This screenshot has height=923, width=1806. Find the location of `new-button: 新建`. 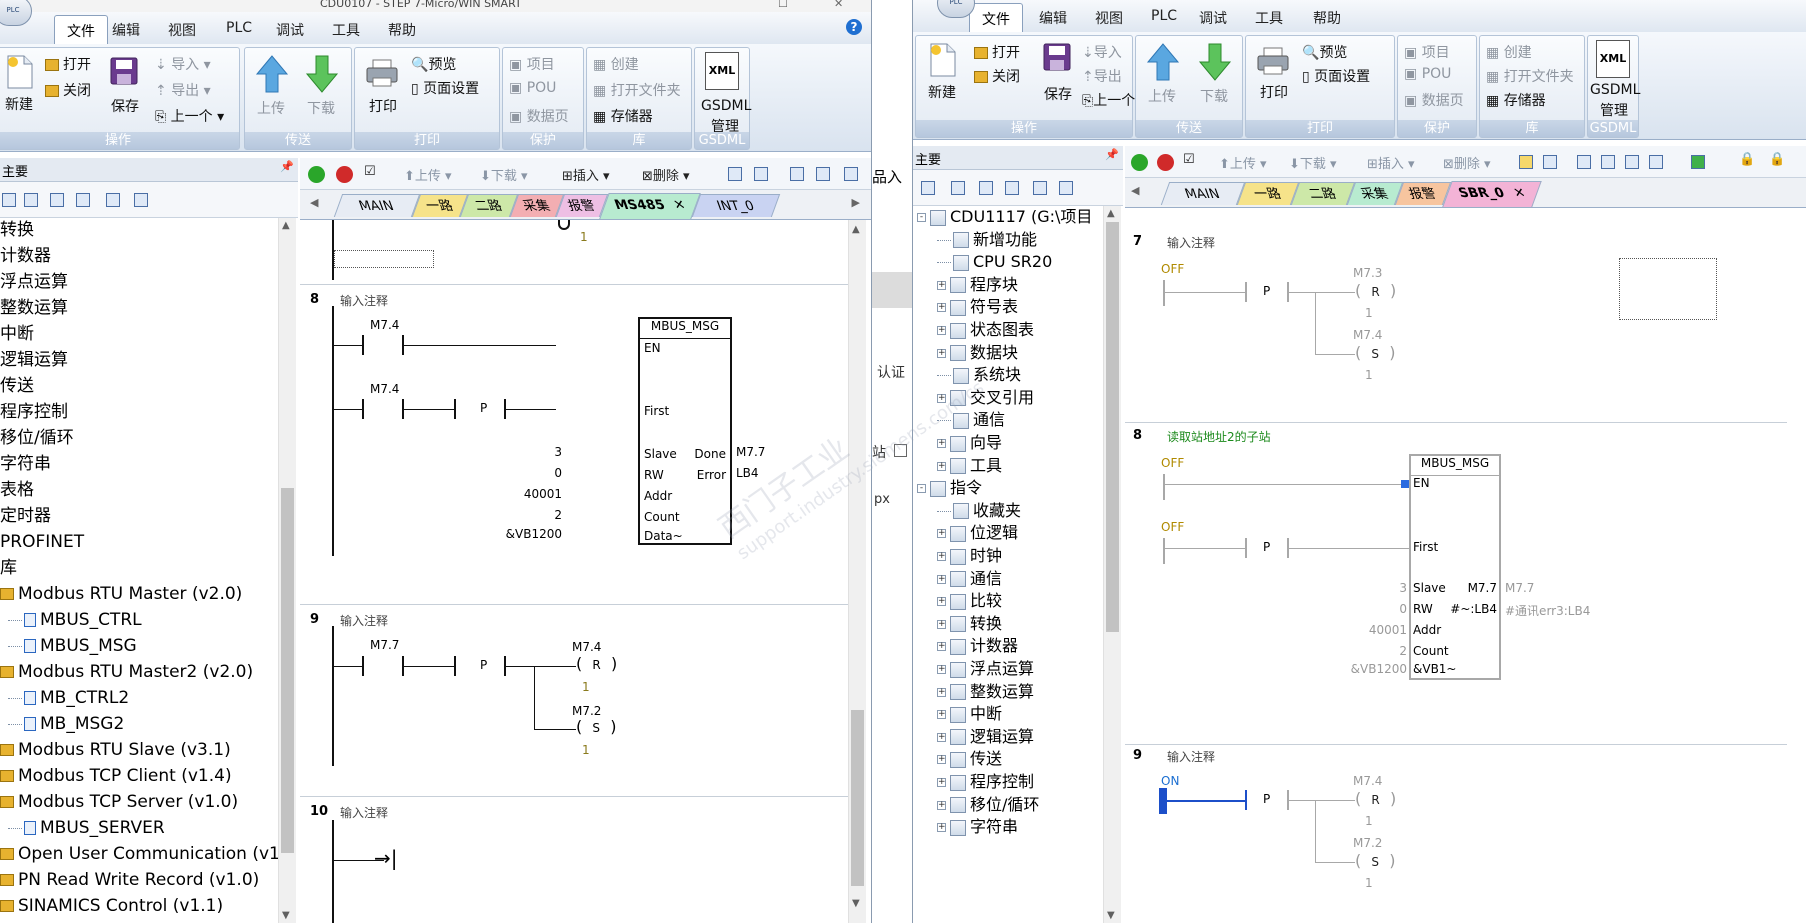

new-button: 新建 is located at coordinates (942, 92).